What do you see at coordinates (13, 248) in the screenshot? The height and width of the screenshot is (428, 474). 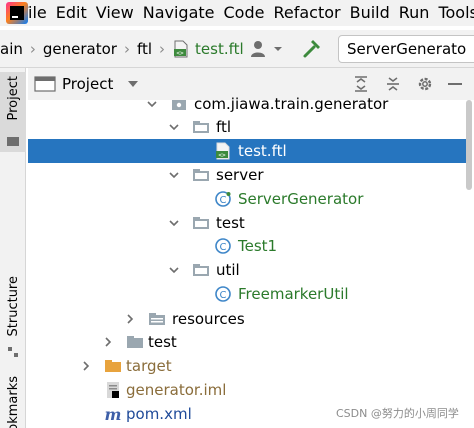 I see `left-tool-stripe: Project Structure okmarks` at bounding box center [13, 248].